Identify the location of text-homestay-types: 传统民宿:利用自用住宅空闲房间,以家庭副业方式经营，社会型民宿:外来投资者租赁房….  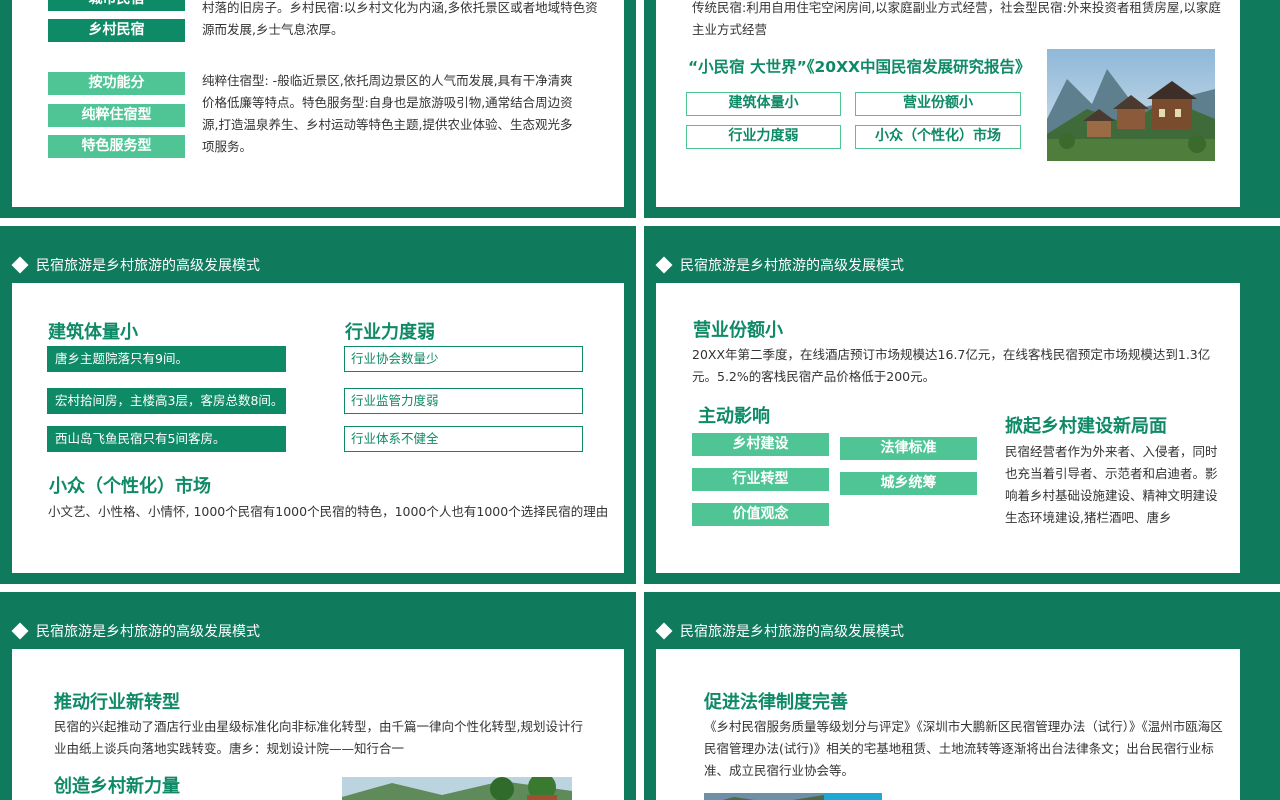
(956, 18).